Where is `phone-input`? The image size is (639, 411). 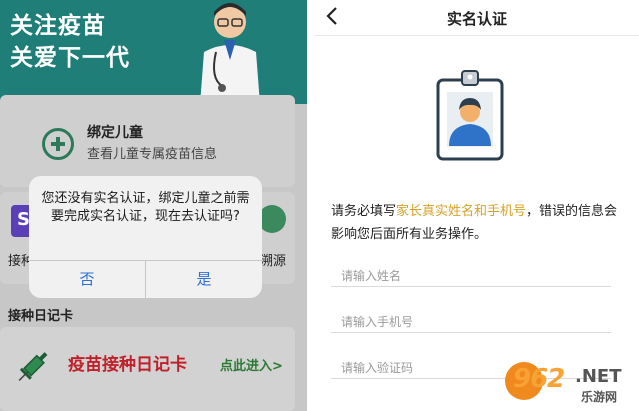 phone-input is located at coordinates (471, 322).